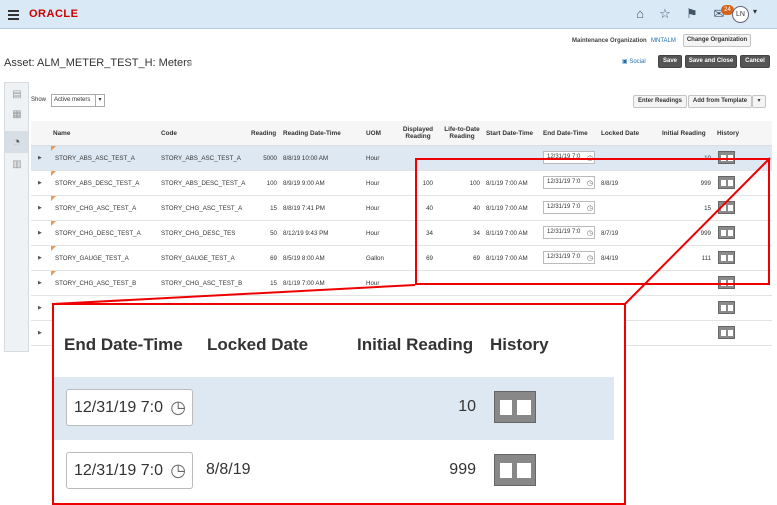  What do you see at coordinates (97, 183) in the screenshot?
I see `cell-name: STORY_ABS_DESC_TEST_A` at bounding box center [97, 183].